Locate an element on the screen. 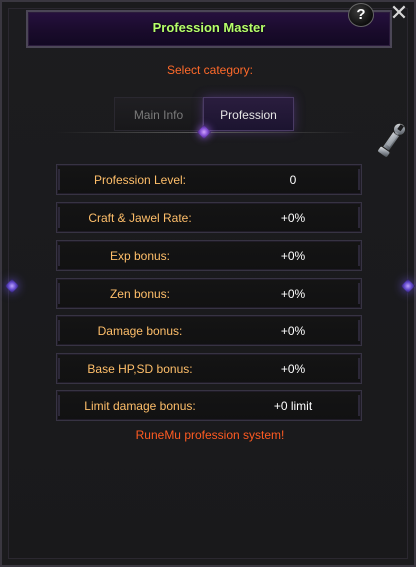 This screenshot has height=567, width=416. close-button: ✕ is located at coordinates (399, 14).